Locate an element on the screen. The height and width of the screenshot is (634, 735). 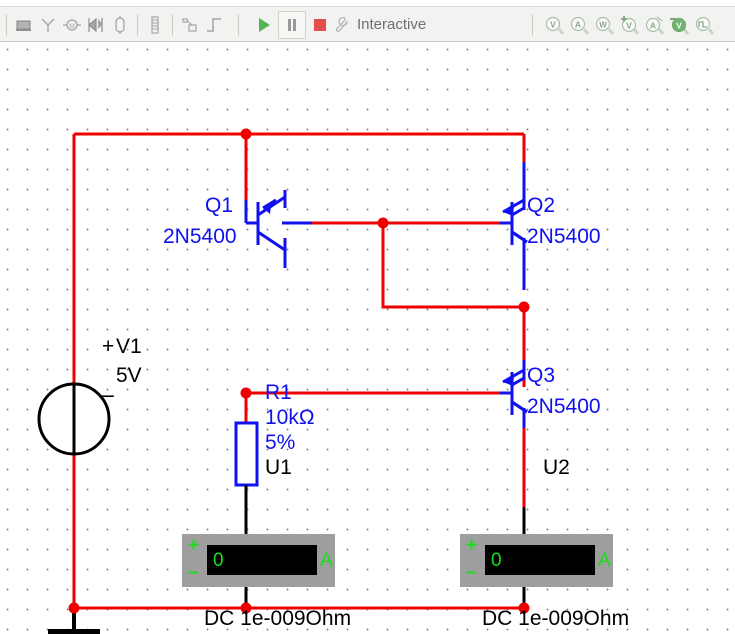
referenced-voltage-probe-icon: V is located at coordinates (678, 25).